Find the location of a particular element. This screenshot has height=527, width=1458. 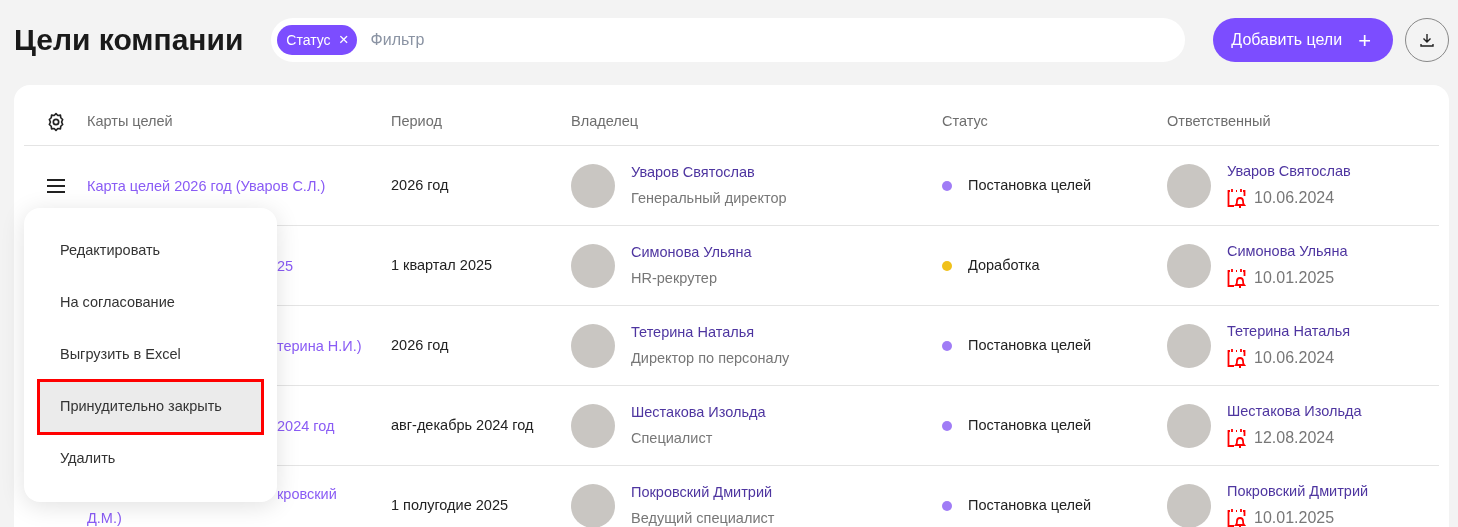

owner-position: Ведущий специалист is located at coordinates (703, 517).